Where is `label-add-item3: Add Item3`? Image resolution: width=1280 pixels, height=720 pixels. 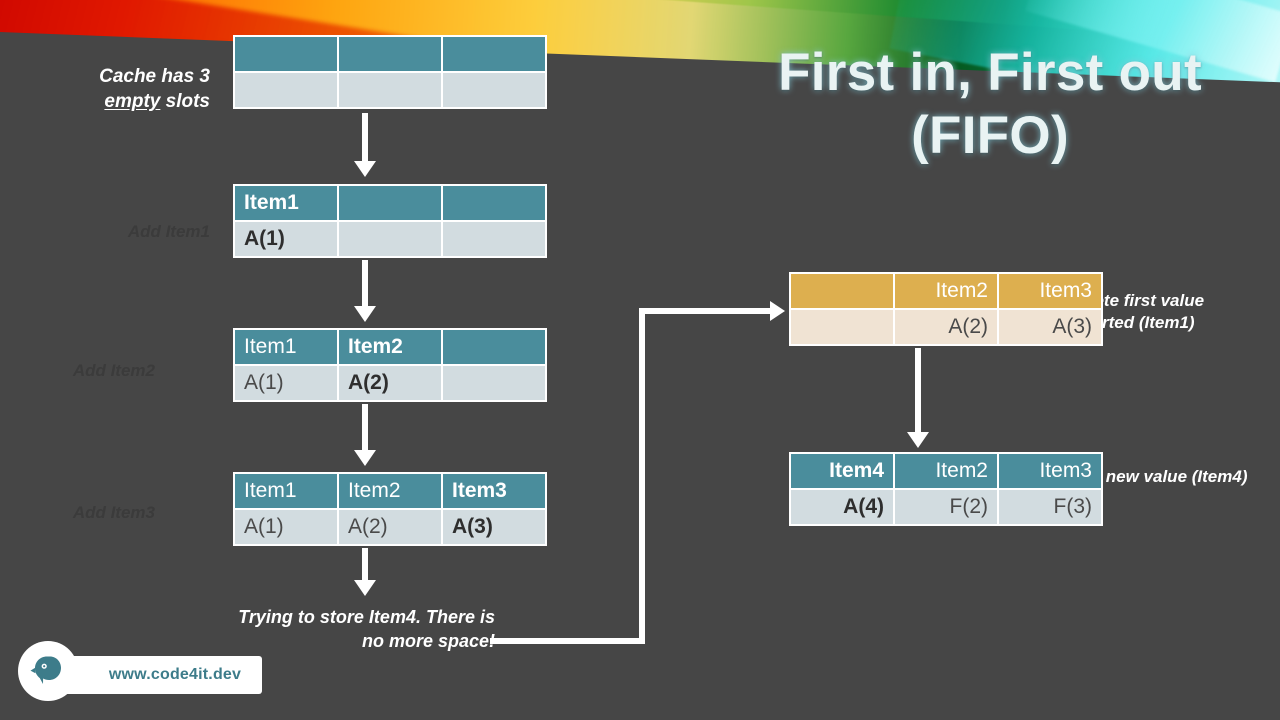 label-add-item3: Add Item3 is located at coordinates (113, 512).